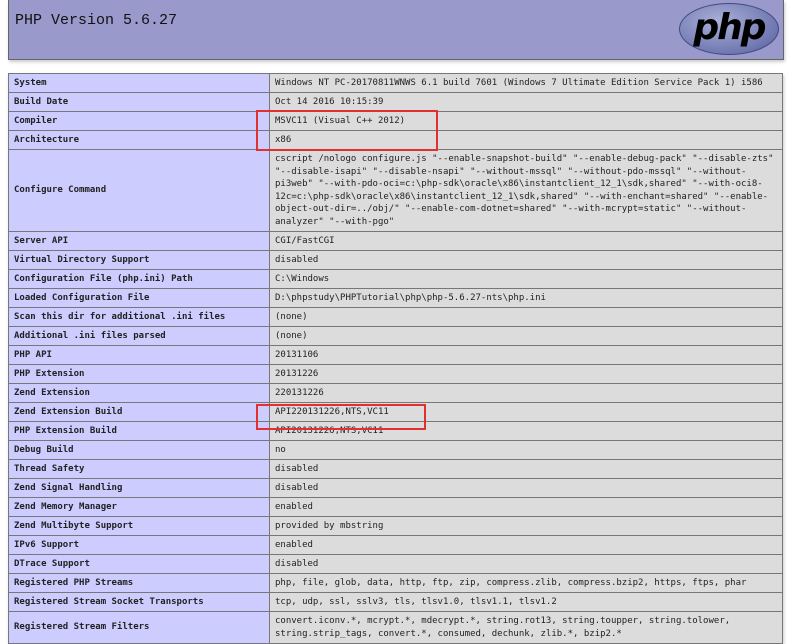 The width and height of the screenshot is (788, 644). I want to click on row-label: Virtual Directory Support, so click(139, 260).